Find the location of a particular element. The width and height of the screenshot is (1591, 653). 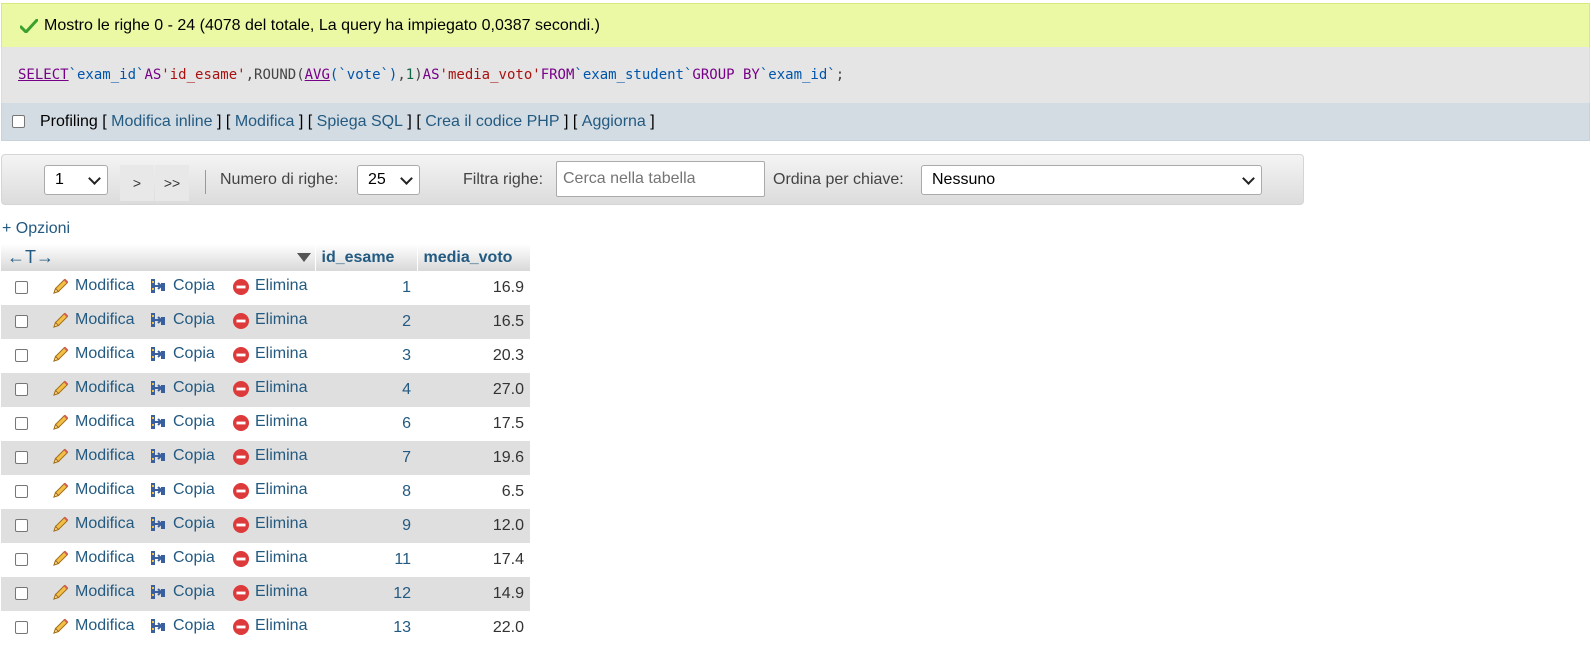

sql-token: `exam_id` is located at coordinates (797, 75).